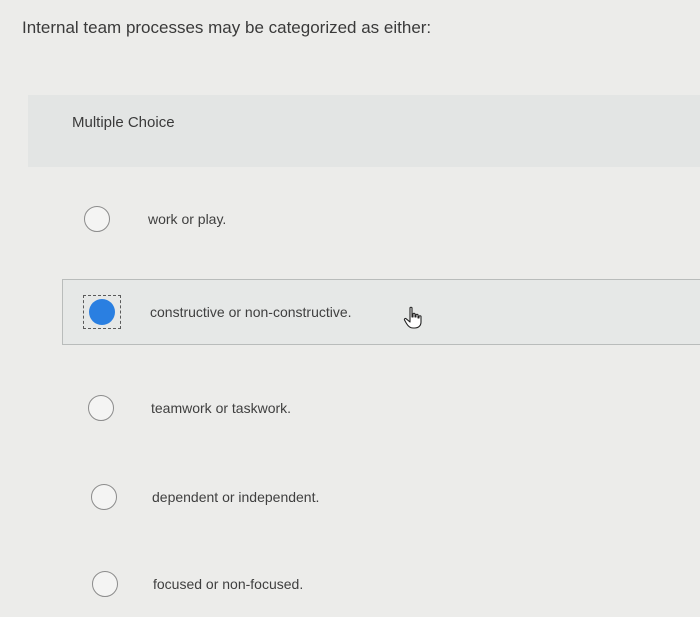  What do you see at coordinates (364, 131) in the screenshot?
I see `multiple-choice-header: Multiple Choice` at bounding box center [364, 131].